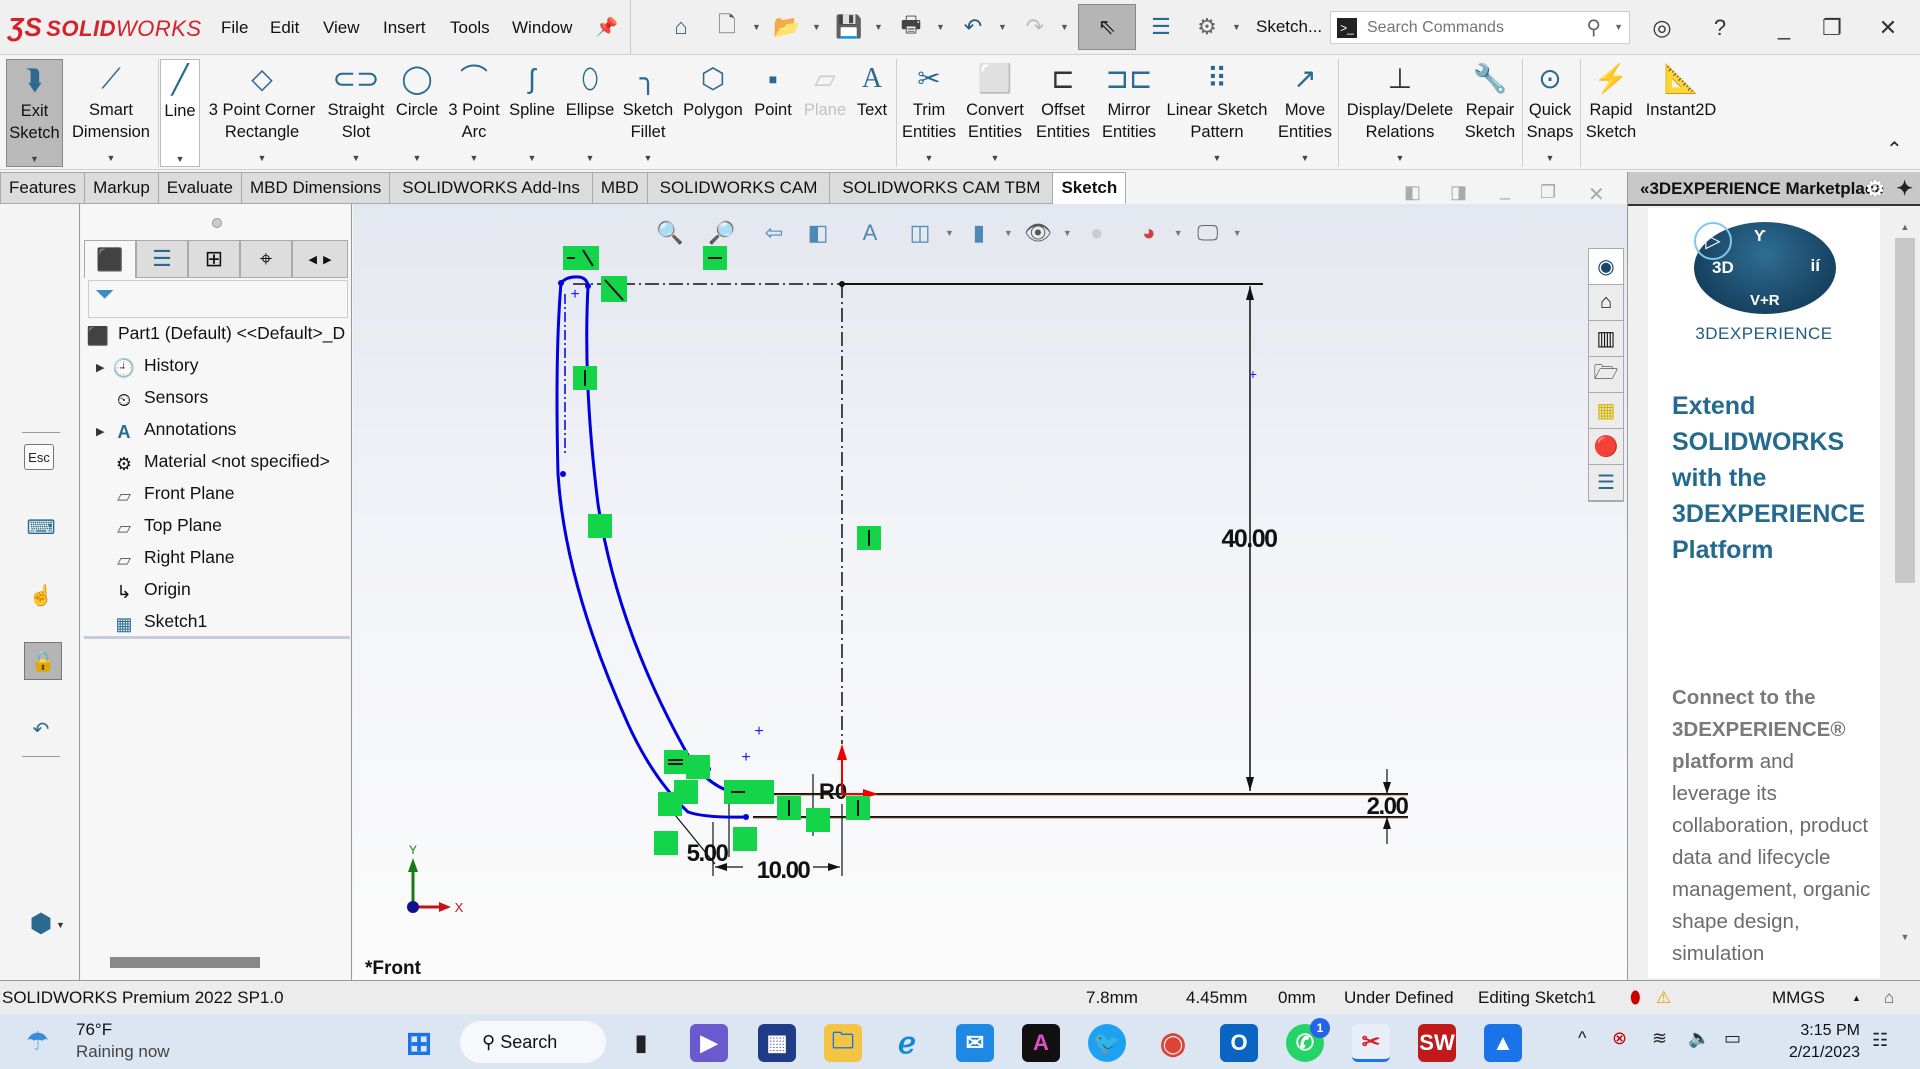 The width and height of the screenshot is (1920, 1069). Describe the element at coordinates (1400, 113) in the screenshot. I see `display-delete-relations-button: ⊥ Display/Delete Relations ▼` at that location.